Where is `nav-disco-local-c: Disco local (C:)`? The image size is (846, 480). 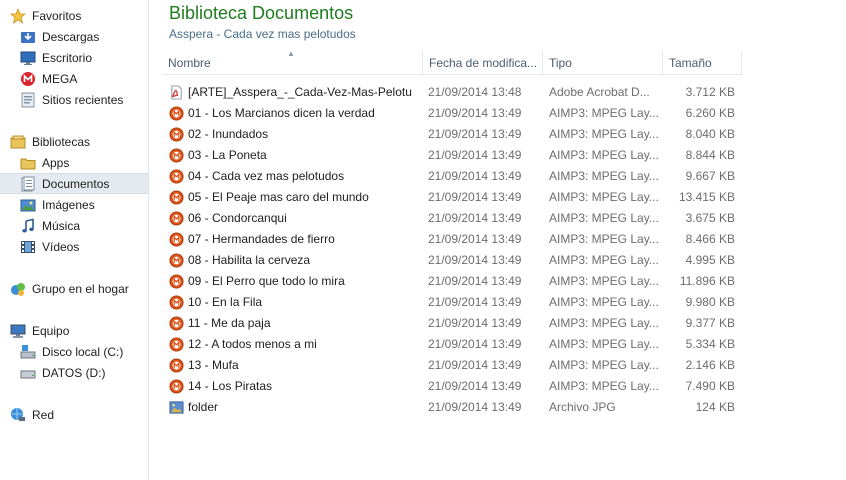
nav-disco-local-c: Disco local (C:) is located at coordinates (74, 351).